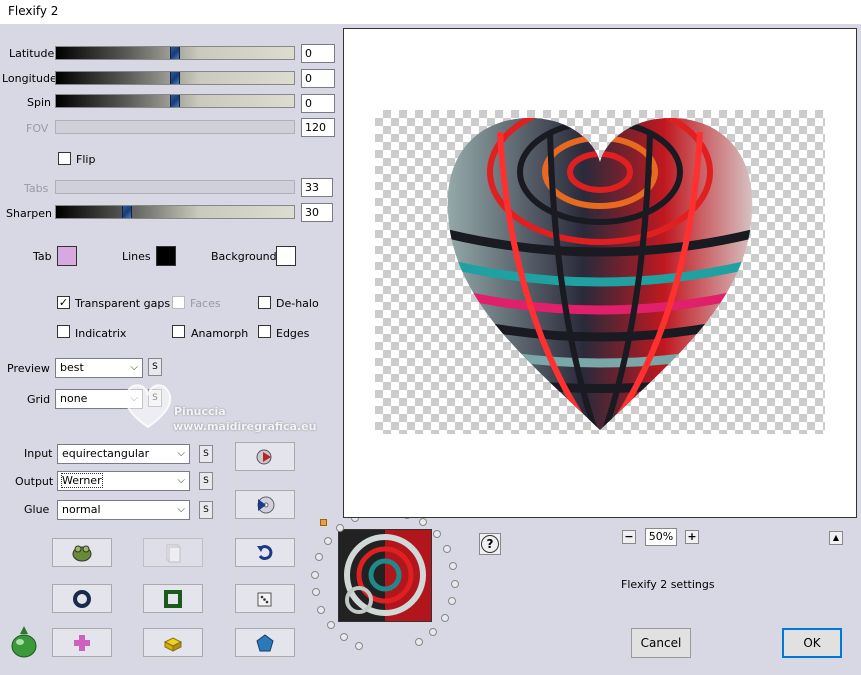 This screenshot has height=675, width=861. I want to click on latitude-slider, so click(175, 53).